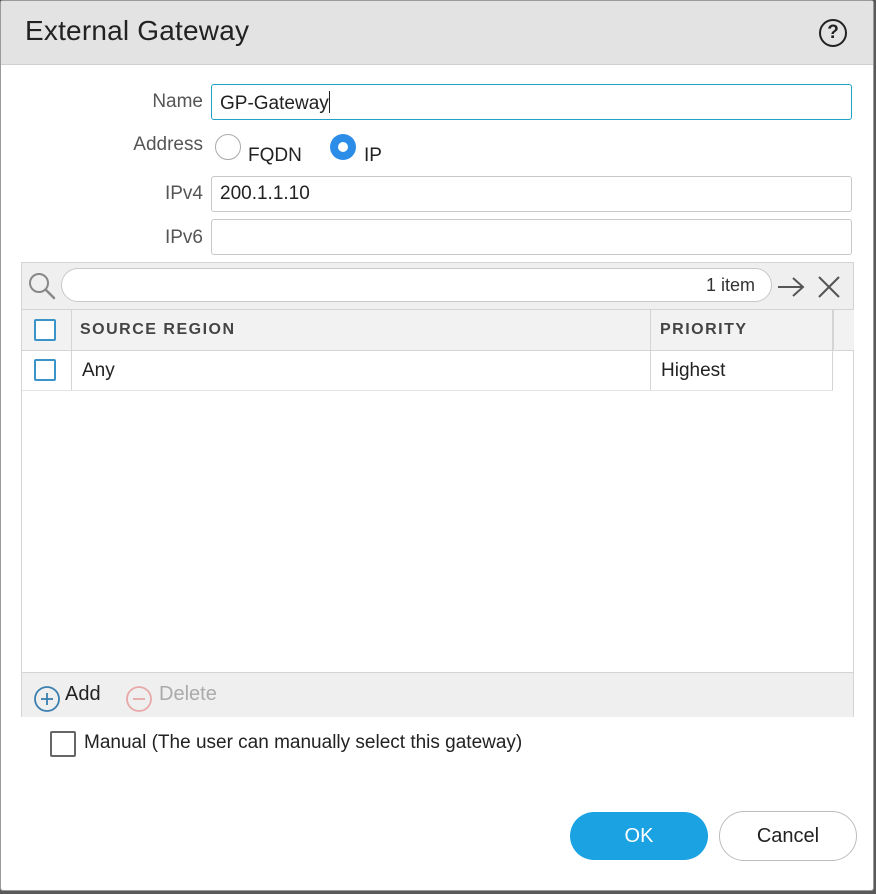 The image size is (876, 894). Describe the element at coordinates (343, 147) in the screenshot. I see `address-ip-radio` at that location.